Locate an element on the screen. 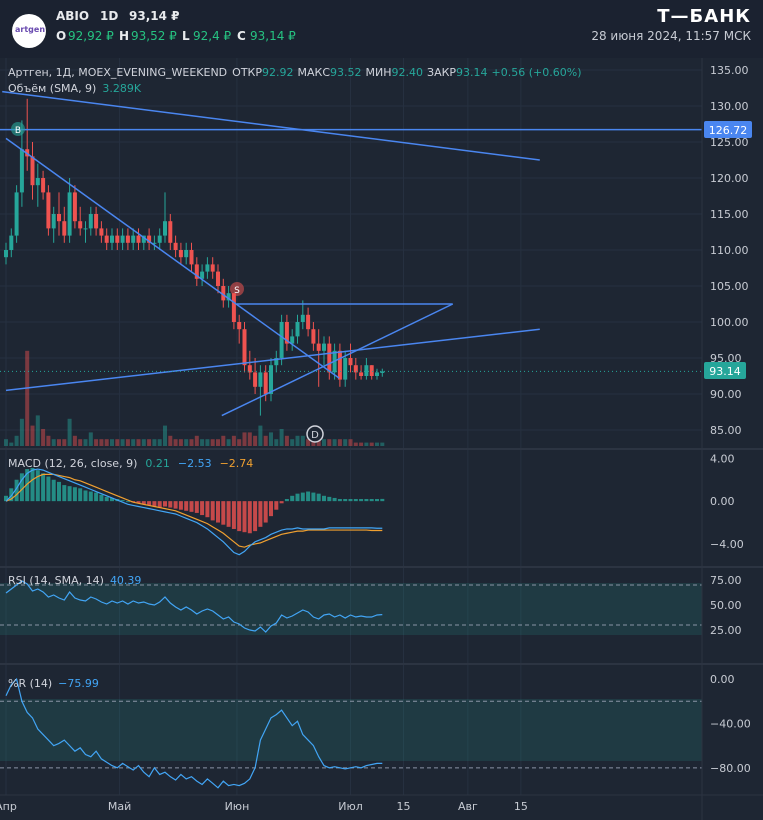 The height and width of the screenshot is (820, 763). dividend-marker-label: D is located at coordinates (315, 435).